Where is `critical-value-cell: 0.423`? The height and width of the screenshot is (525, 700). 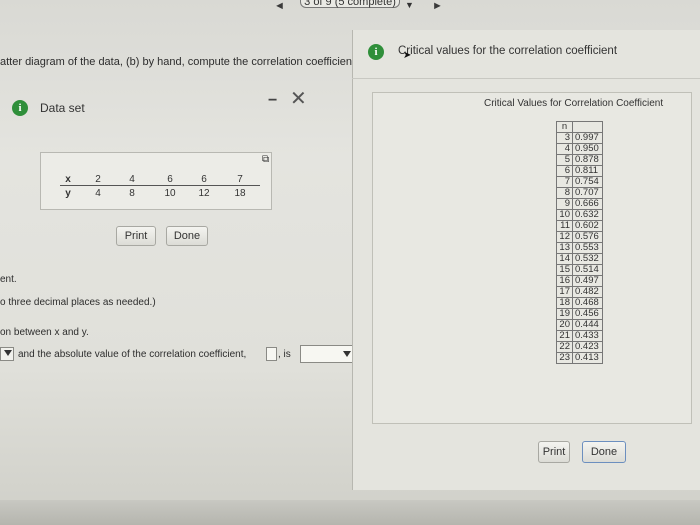
critical-value-cell: 0.423 is located at coordinates (587, 347).